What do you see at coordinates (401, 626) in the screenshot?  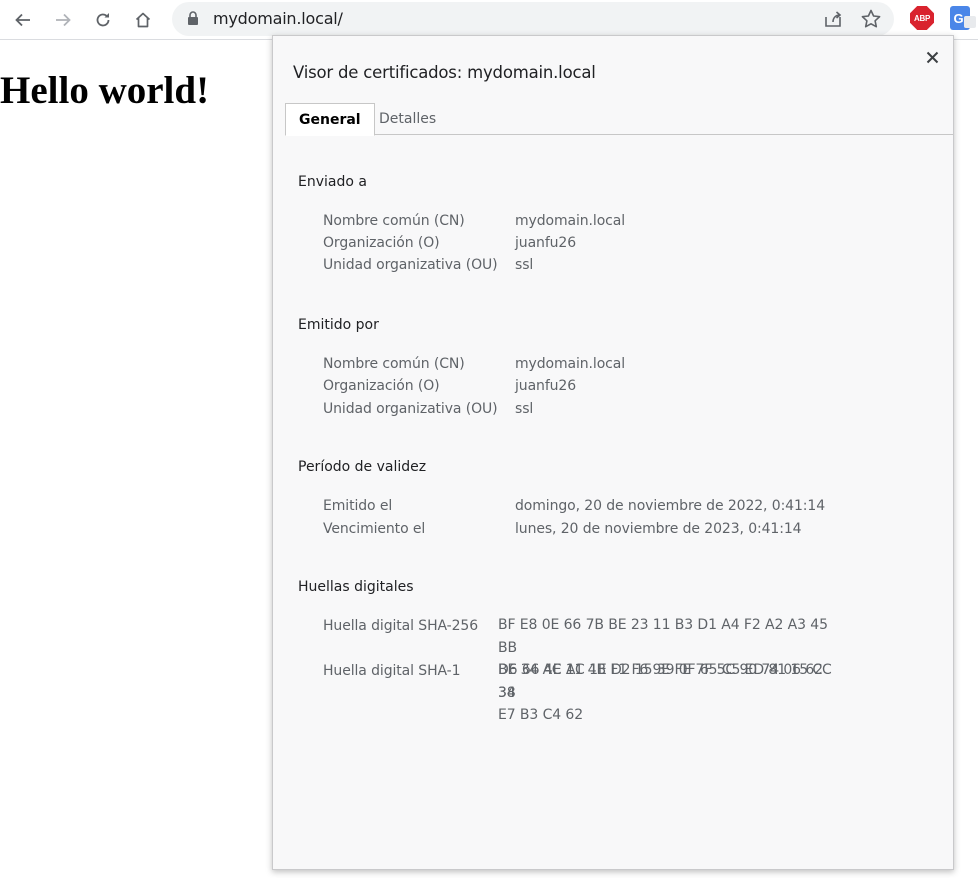 I see `sha256-label: Huella digital SHA-256` at bounding box center [401, 626].